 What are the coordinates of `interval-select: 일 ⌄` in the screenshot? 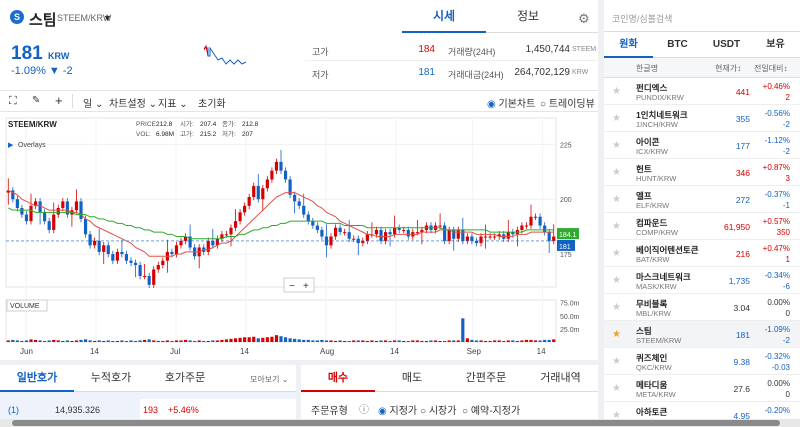 It's located at (93, 102).